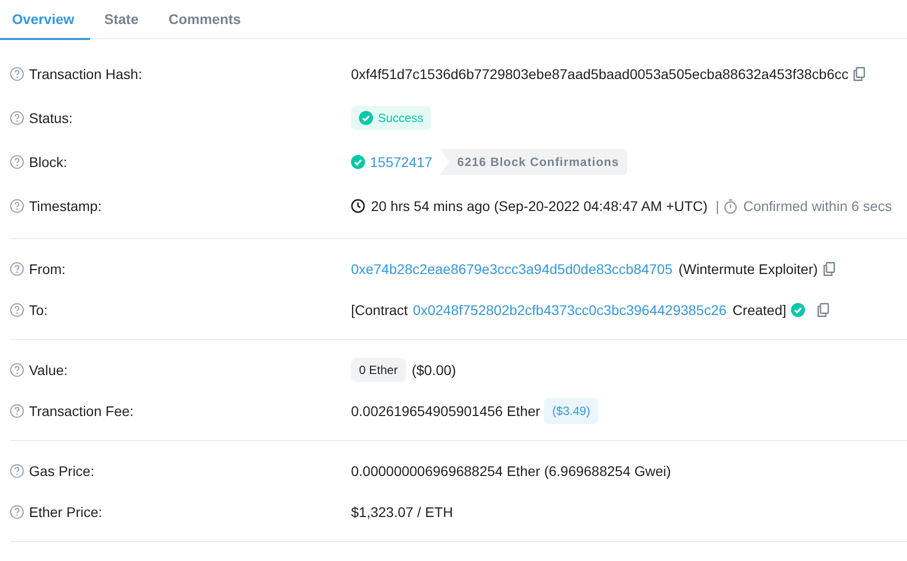  I want to click on field-value: 0.002619654905901456 Ether, so click(445, 410).